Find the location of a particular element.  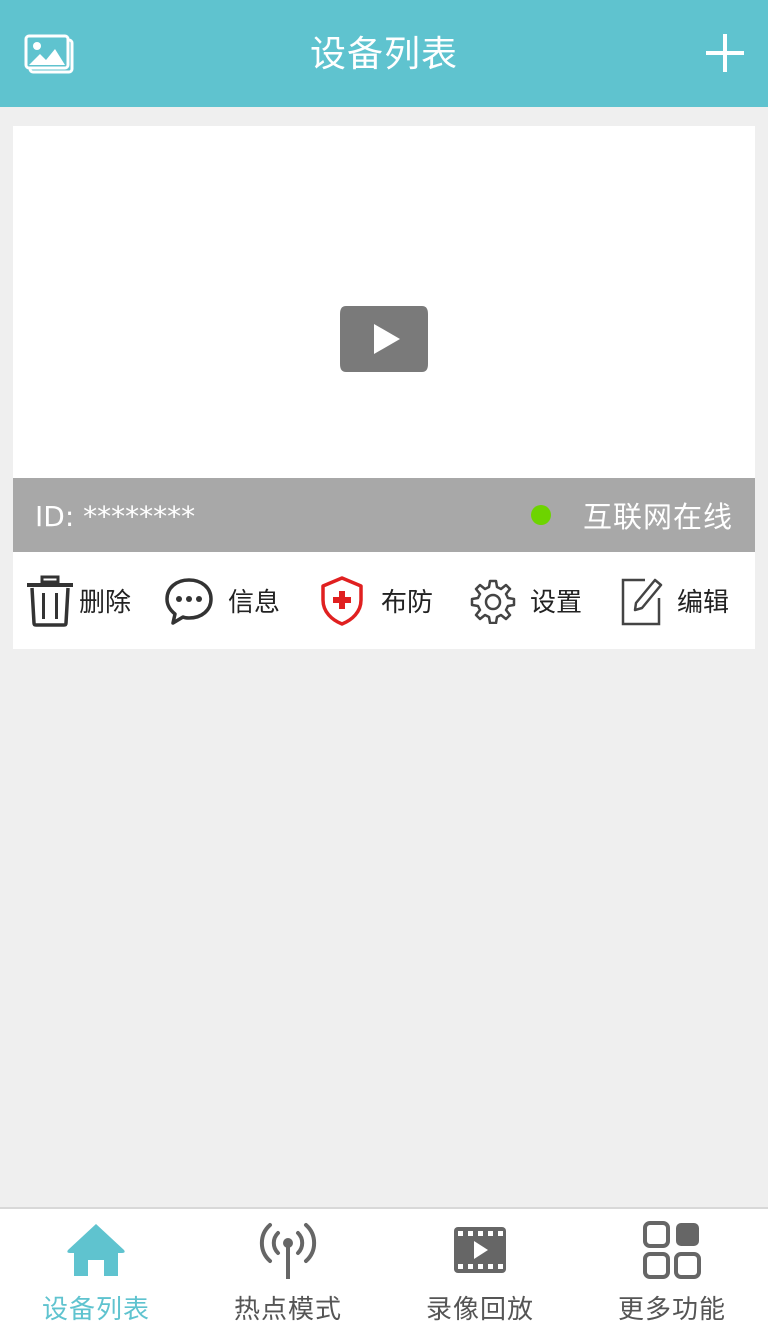

info-label: 信息 is located at coordinates (254, 603).